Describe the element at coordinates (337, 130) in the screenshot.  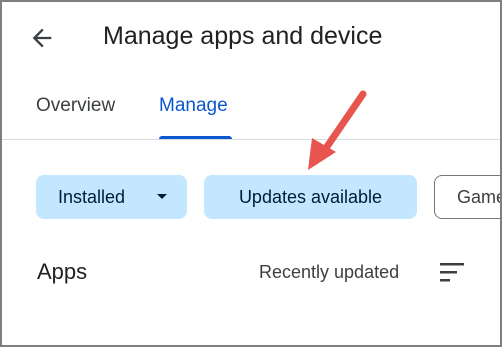
I see `annotation-arrow` at that location.